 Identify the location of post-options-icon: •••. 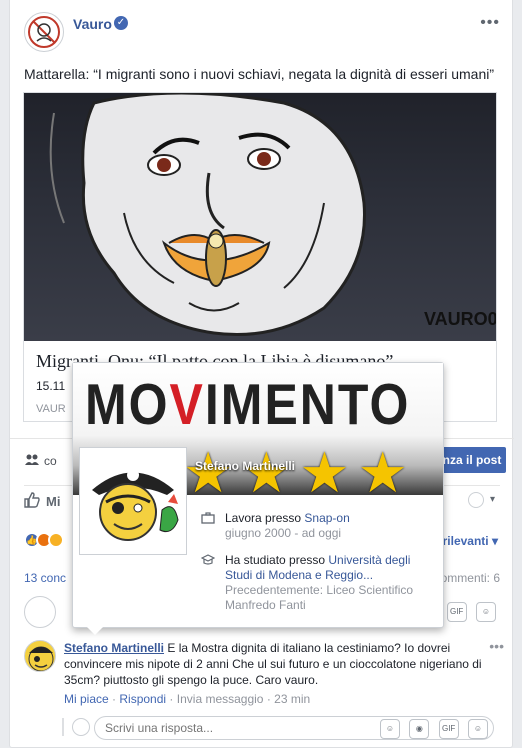
(490, 23).